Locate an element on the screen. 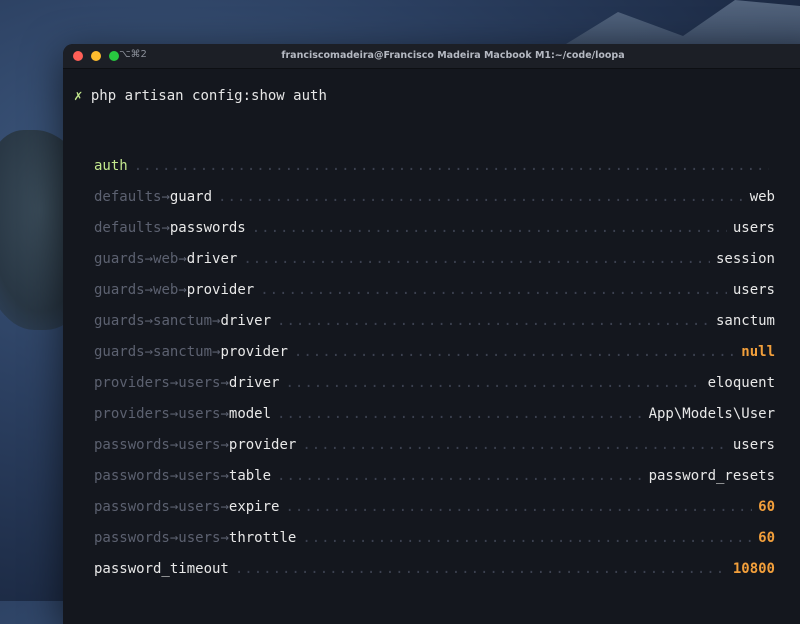  config-key: expire is located at coordinates (254, 506).